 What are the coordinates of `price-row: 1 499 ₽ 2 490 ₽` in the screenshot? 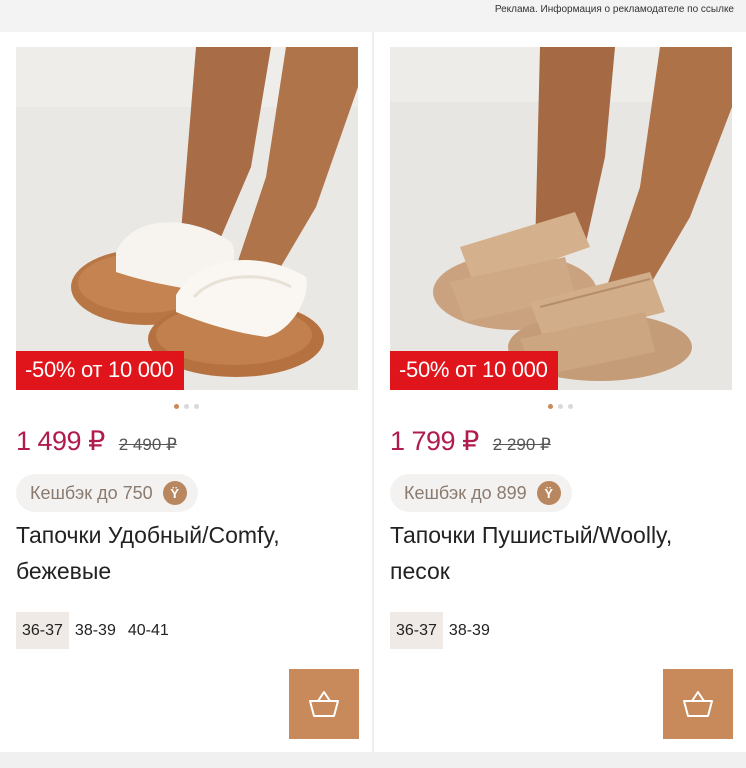 It's located at (96, 441).